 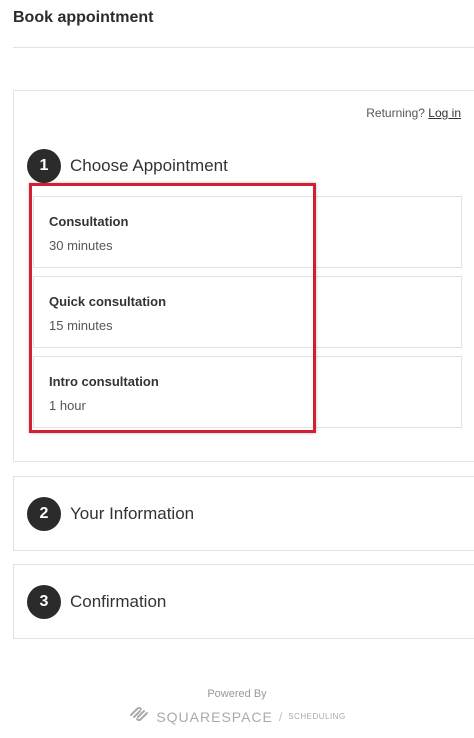 I want to click on header-divider, so click(x=243, y=47).